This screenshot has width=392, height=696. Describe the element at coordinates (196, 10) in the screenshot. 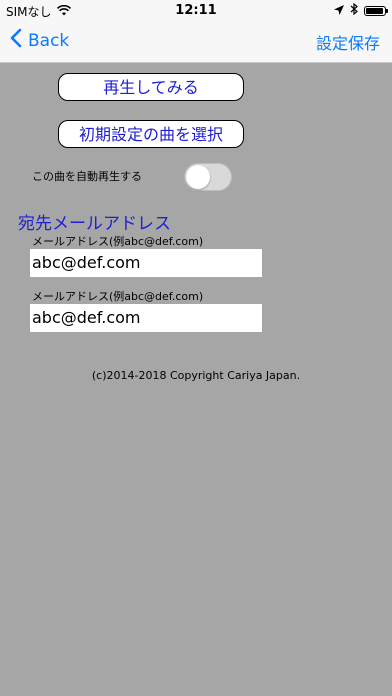

I see `status-bar: SIMなし 12:11` at that location.